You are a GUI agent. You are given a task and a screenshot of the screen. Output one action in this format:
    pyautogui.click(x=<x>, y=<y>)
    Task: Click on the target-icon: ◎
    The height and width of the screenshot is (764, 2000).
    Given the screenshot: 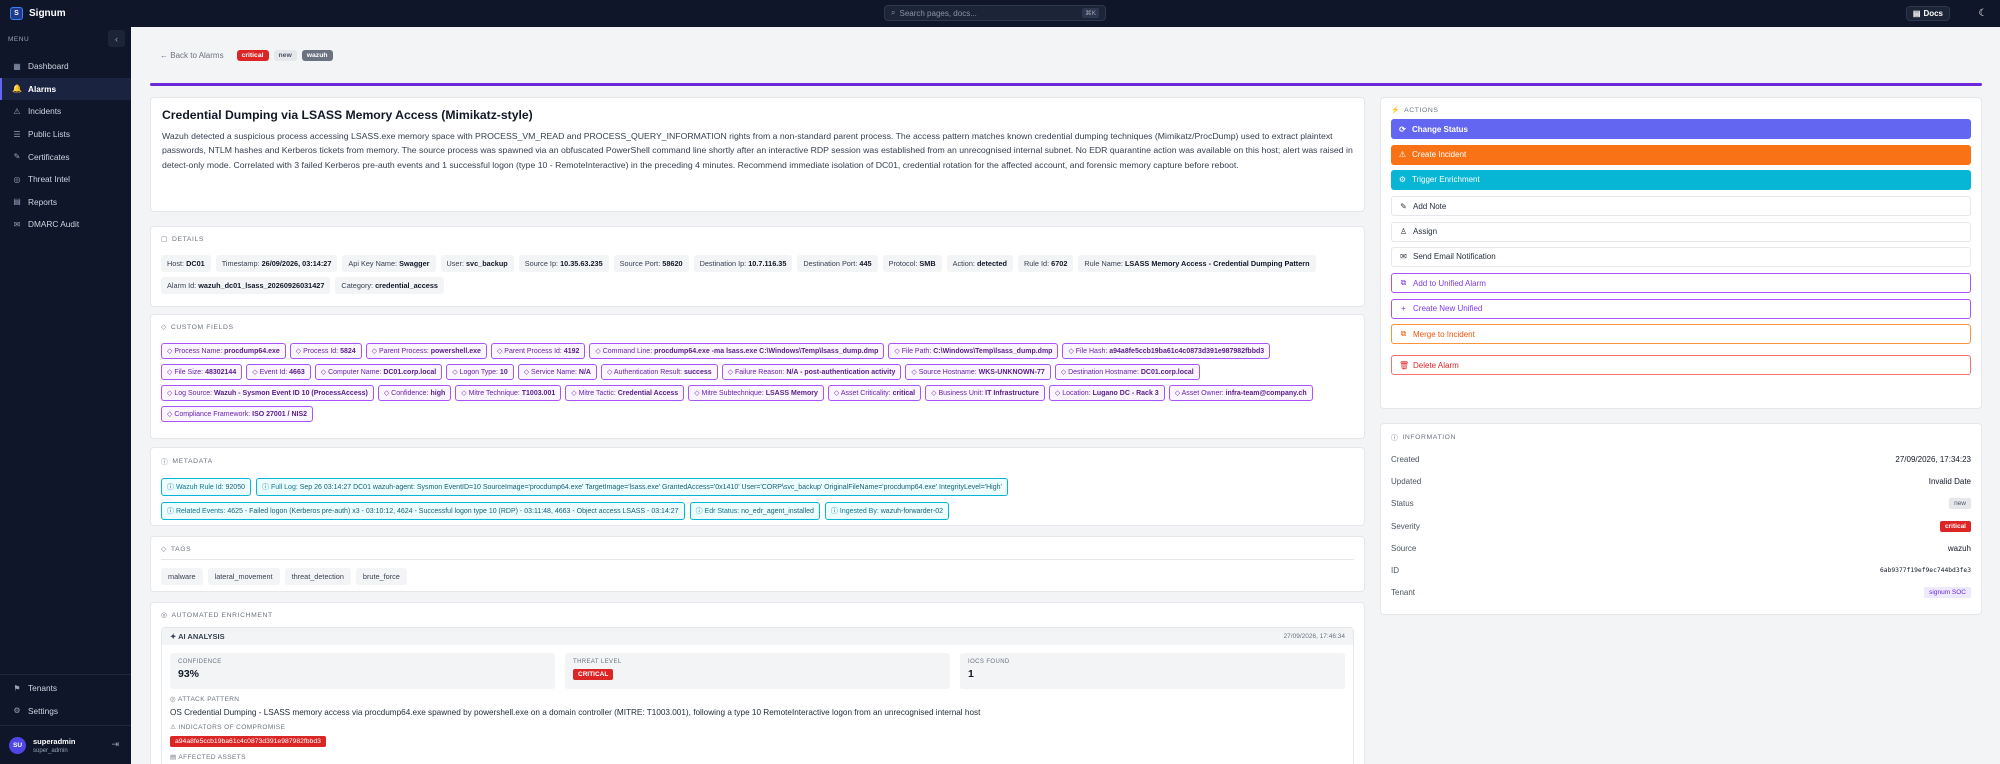 What is the action you would take?
    pyautogui.click(x=173, y=699)
    